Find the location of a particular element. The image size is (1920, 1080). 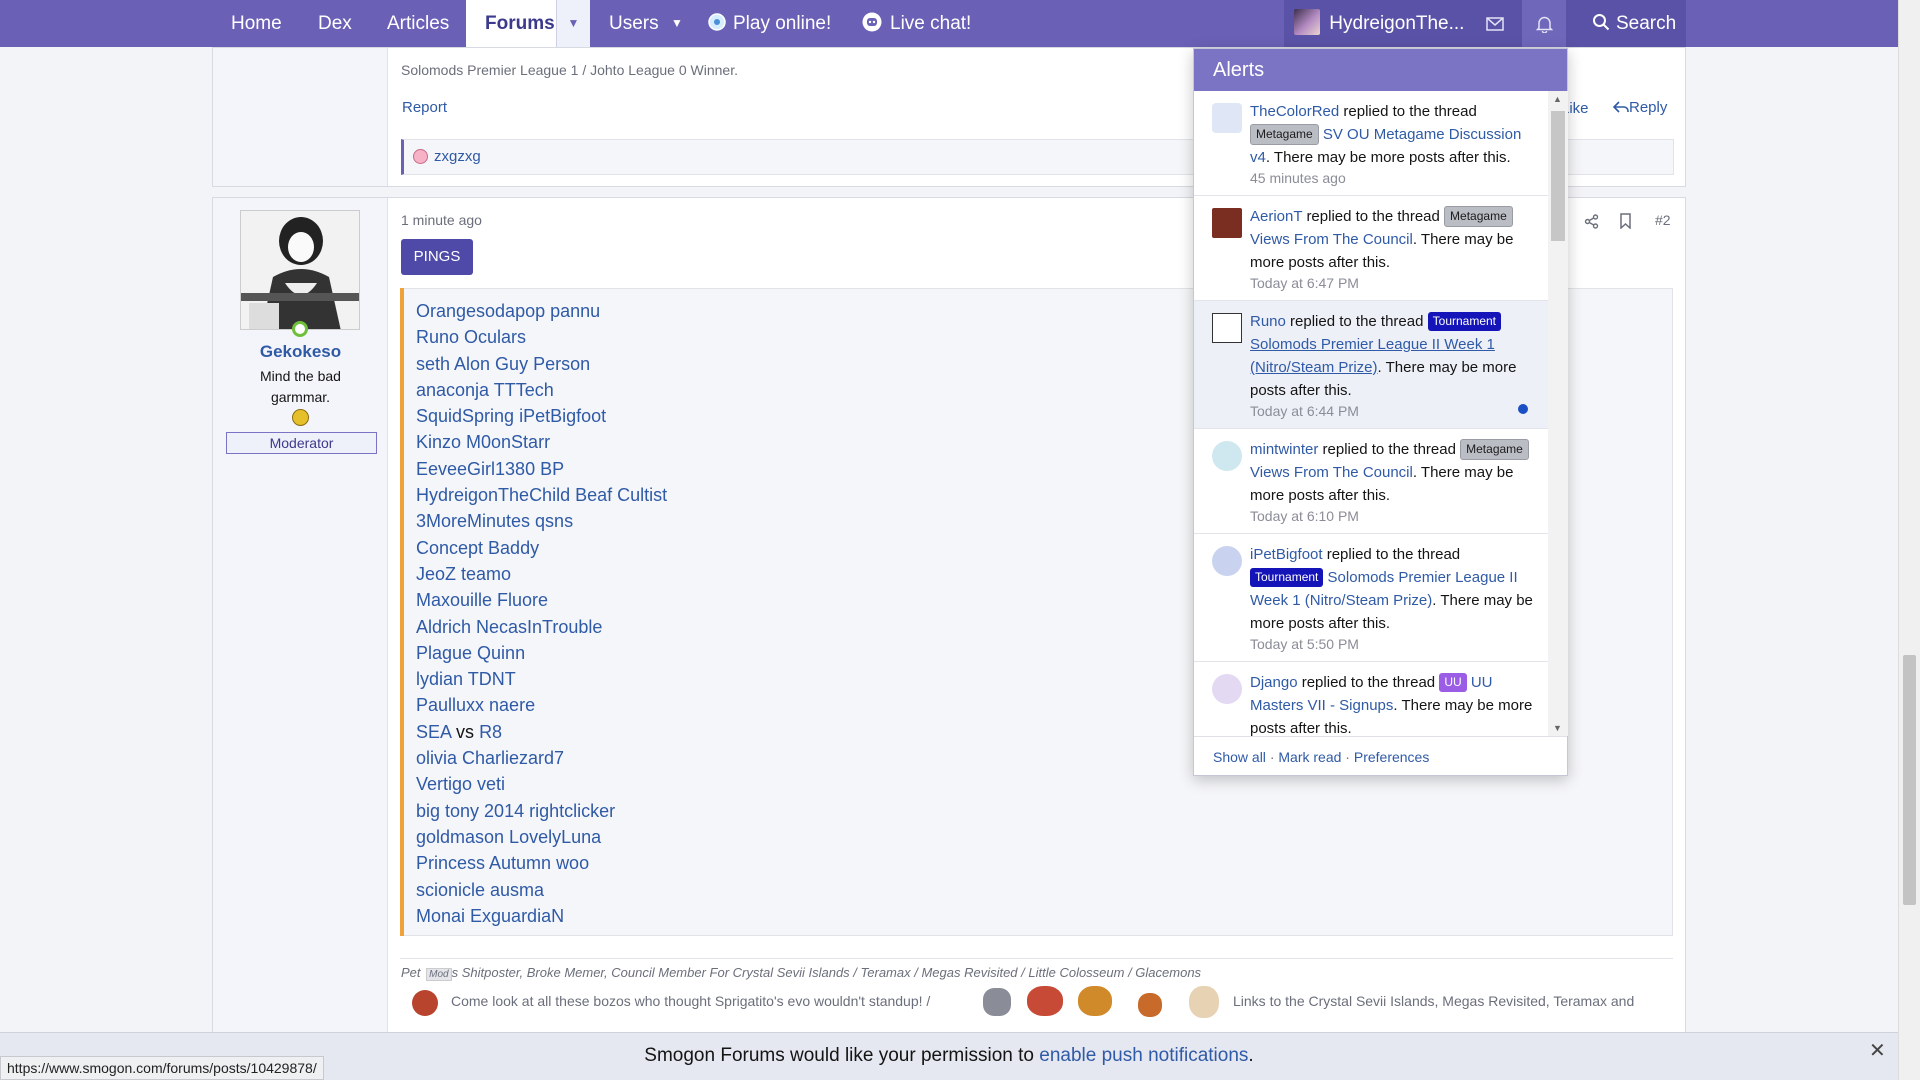

ping-item: EeveeGirl1380 BP is located at coordinates (541, 469).